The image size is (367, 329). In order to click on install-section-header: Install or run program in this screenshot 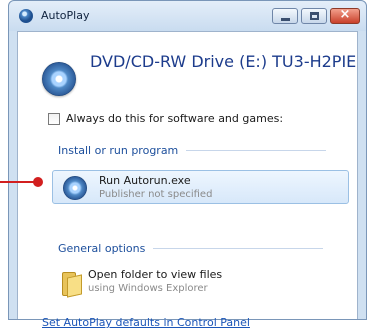, I will do `click(192, 150)`.